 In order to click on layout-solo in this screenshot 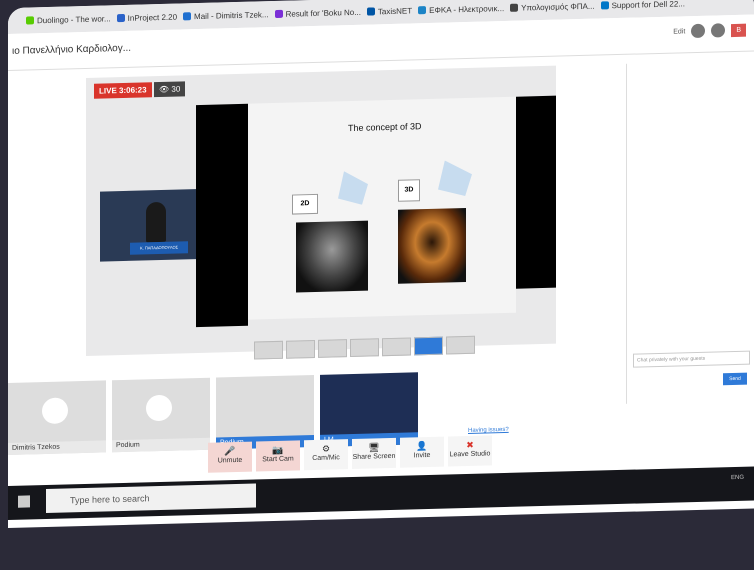, I will do `click(268, 350)`.